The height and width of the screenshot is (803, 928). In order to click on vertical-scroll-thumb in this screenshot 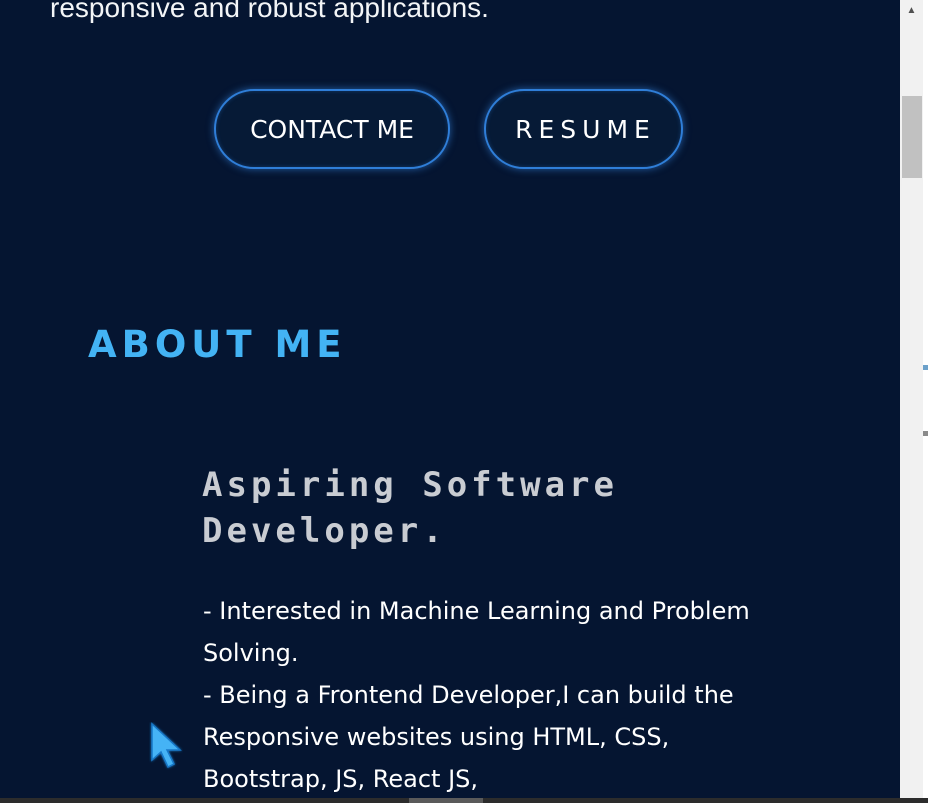, I will do `click(912, 137)`.